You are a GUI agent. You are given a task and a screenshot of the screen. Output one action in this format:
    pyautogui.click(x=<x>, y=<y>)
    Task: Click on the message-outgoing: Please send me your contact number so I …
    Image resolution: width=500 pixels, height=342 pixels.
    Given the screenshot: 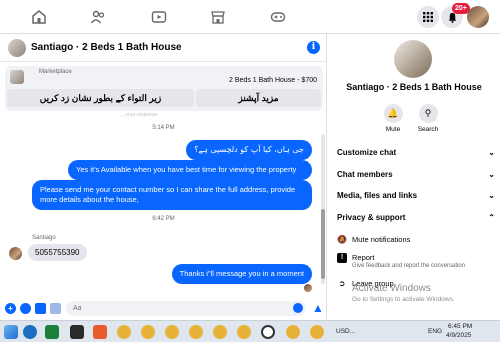 What is the action you would take?
    pyautogui.click(x=172, y=195)
    